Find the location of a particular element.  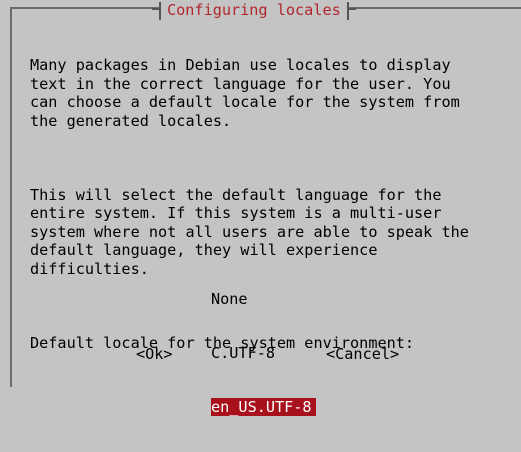

locale-option-en-us-utf8: en_US.UTF-8 is located at coordinates (263, 407).